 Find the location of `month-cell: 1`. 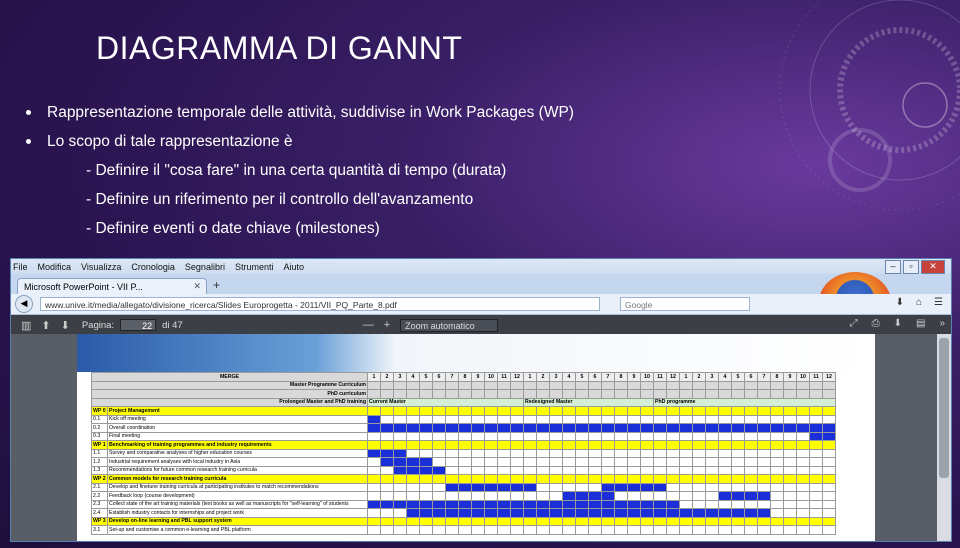

month-cell: 1 is located at coordinates (686, 377).